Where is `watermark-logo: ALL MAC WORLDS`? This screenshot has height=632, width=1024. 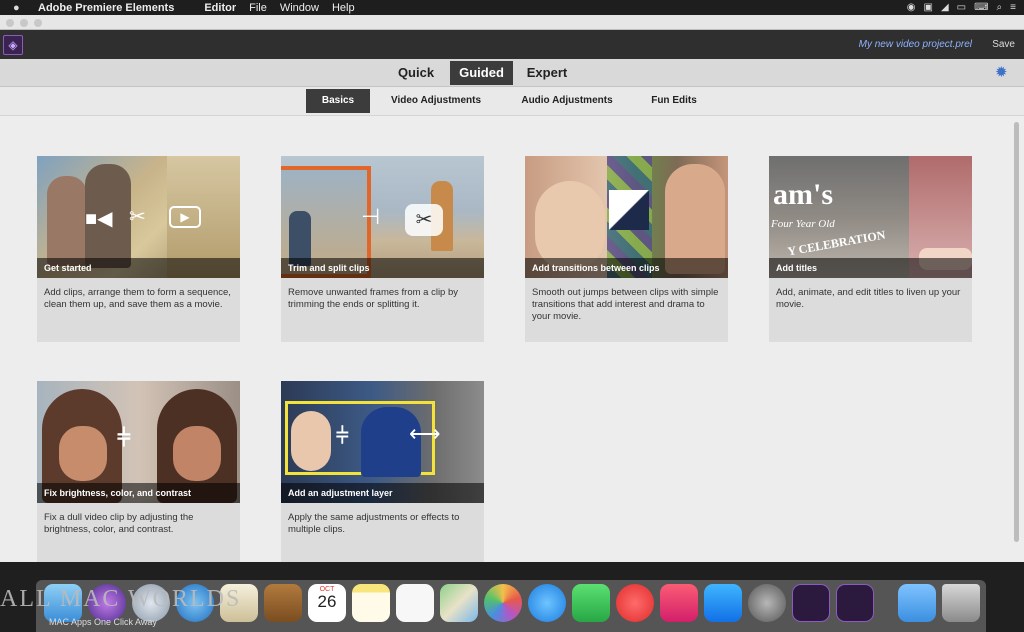 watermark-logo: ALL MAC WORLDS is located at coordinates (121, 599).